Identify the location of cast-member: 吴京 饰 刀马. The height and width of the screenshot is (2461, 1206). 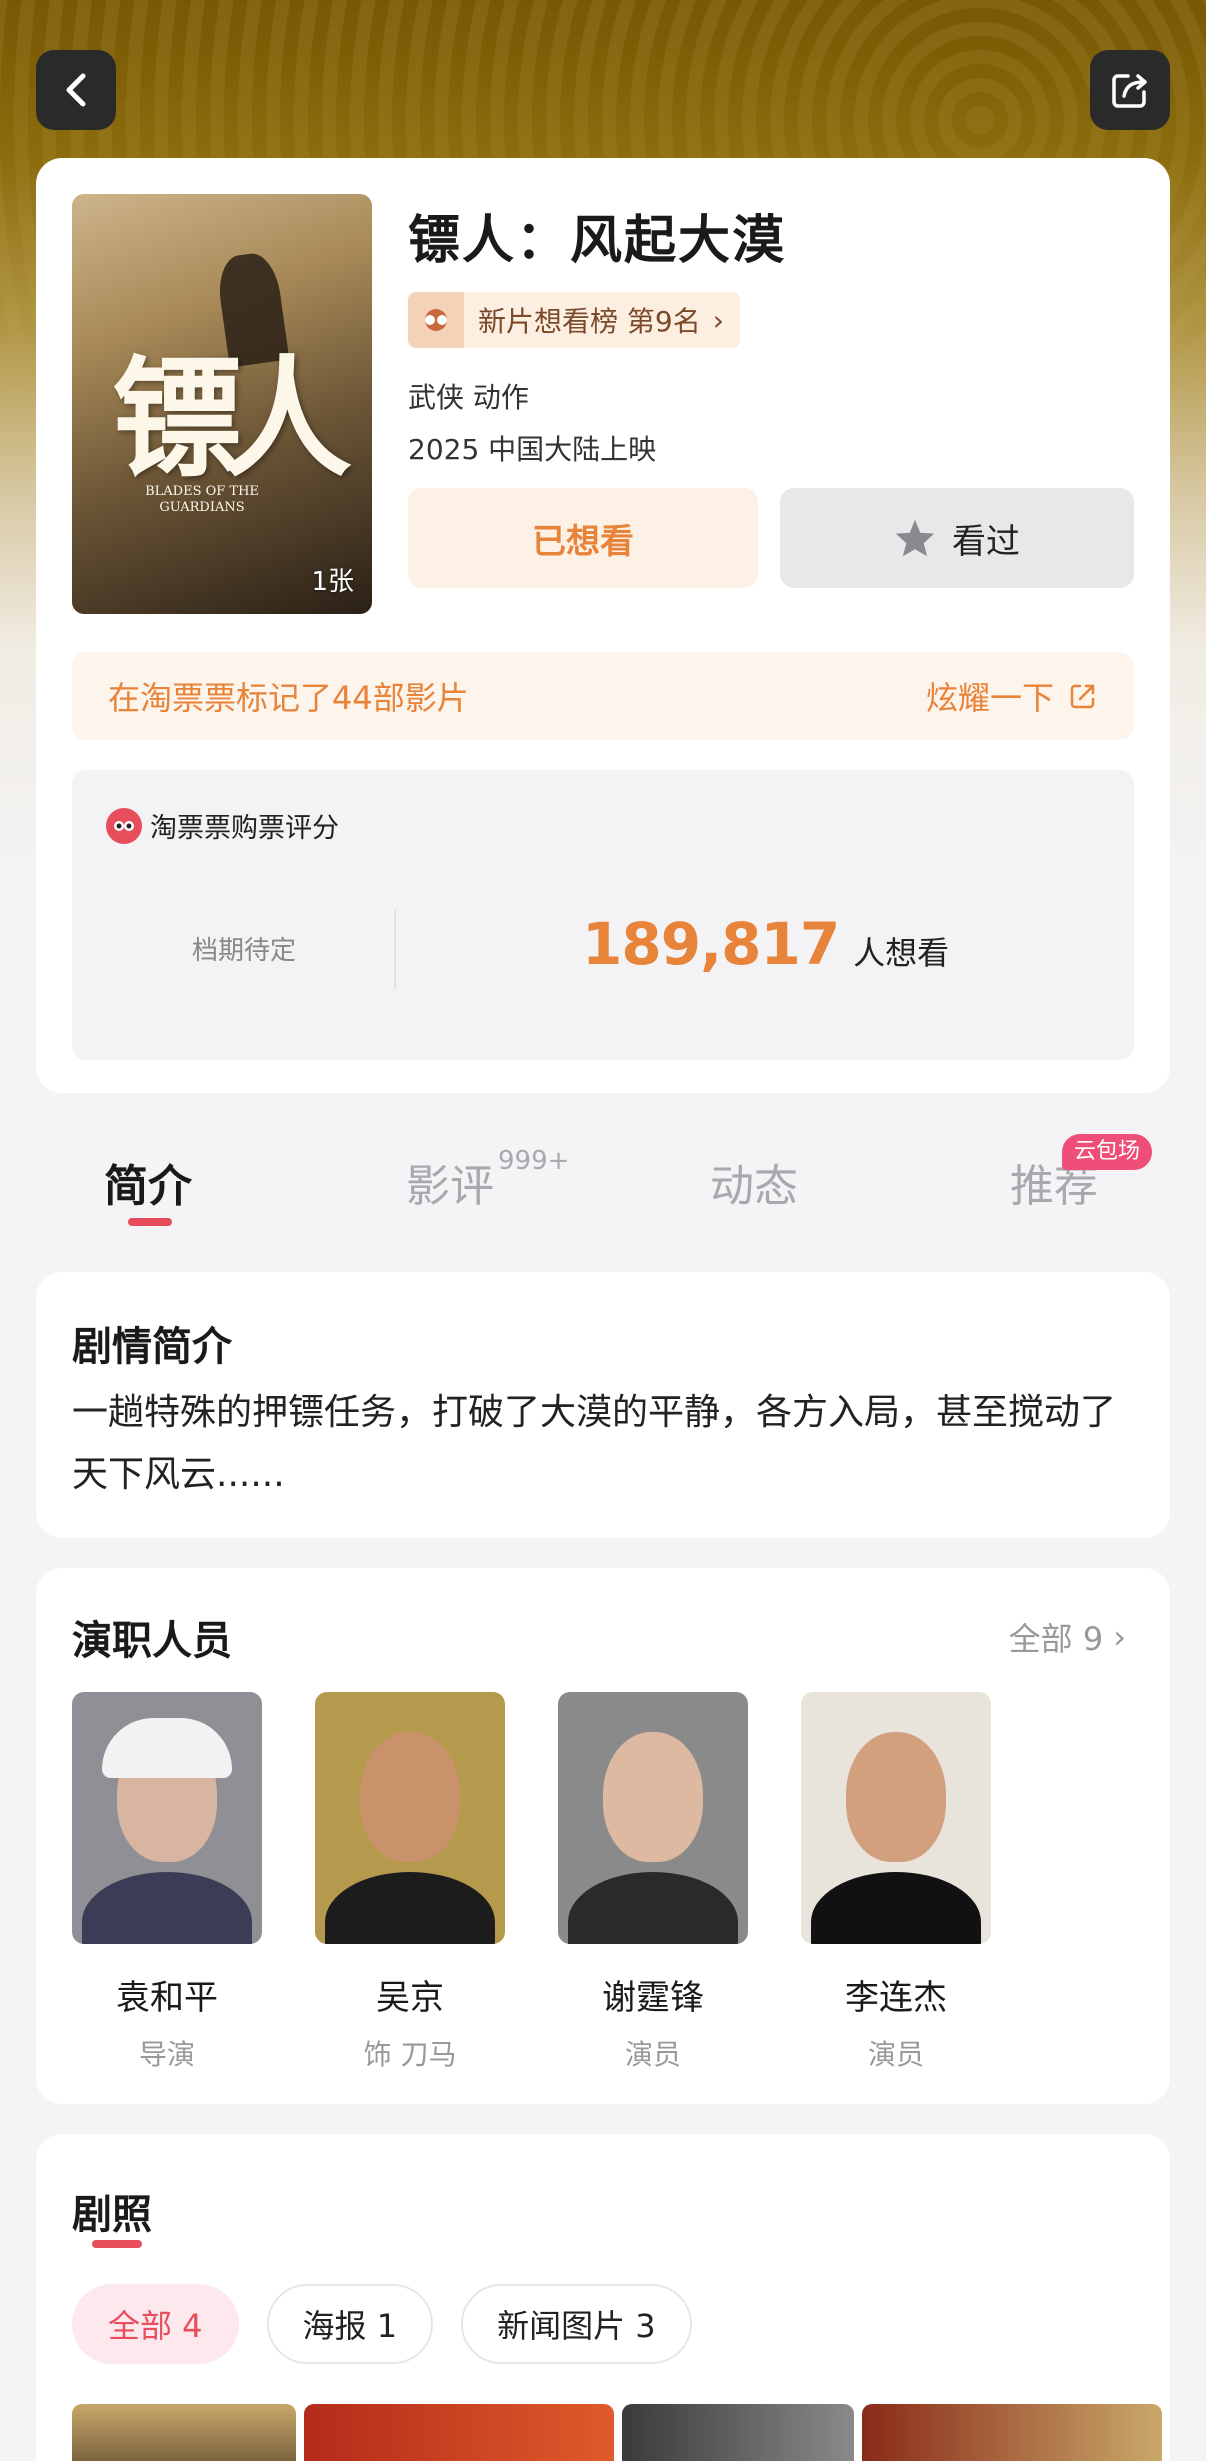
(410, 1882).